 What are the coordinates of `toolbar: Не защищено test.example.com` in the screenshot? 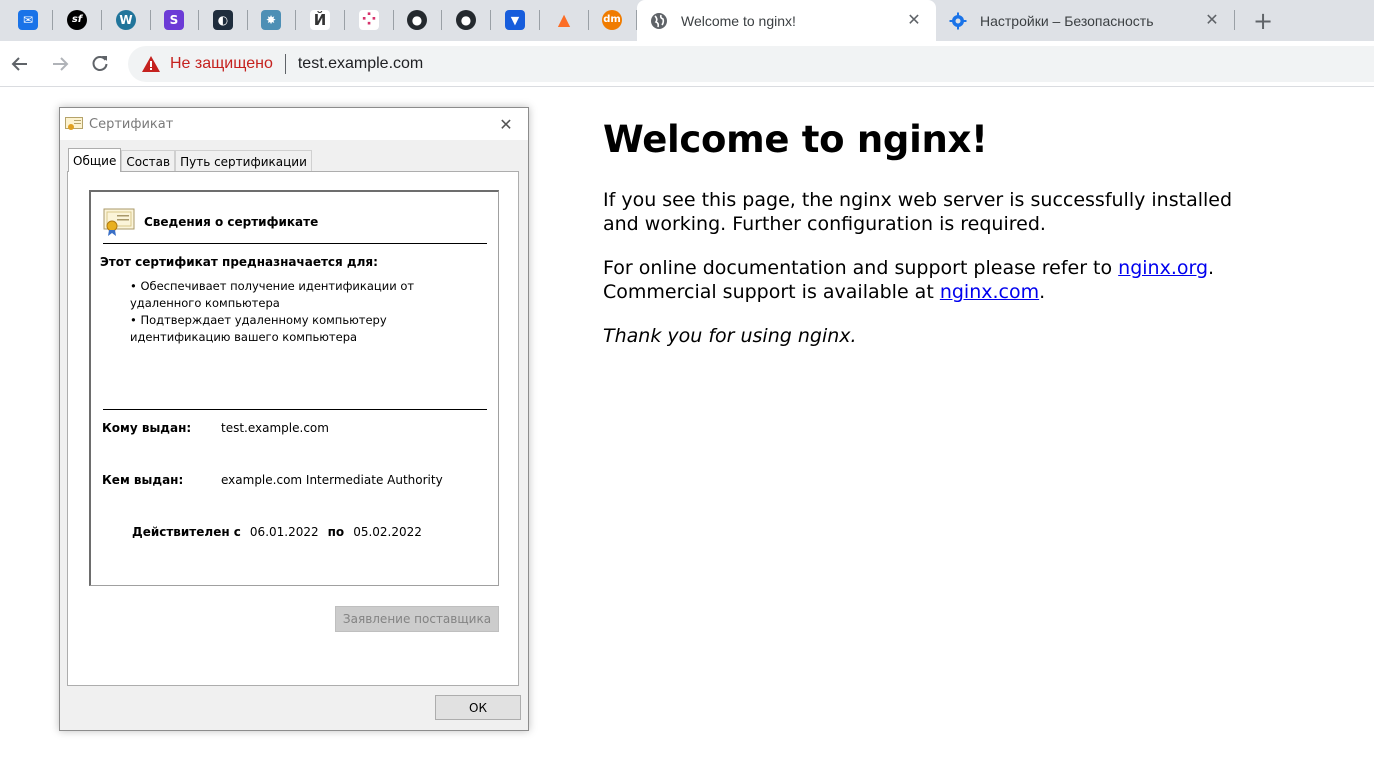 It's located at (687, 64).